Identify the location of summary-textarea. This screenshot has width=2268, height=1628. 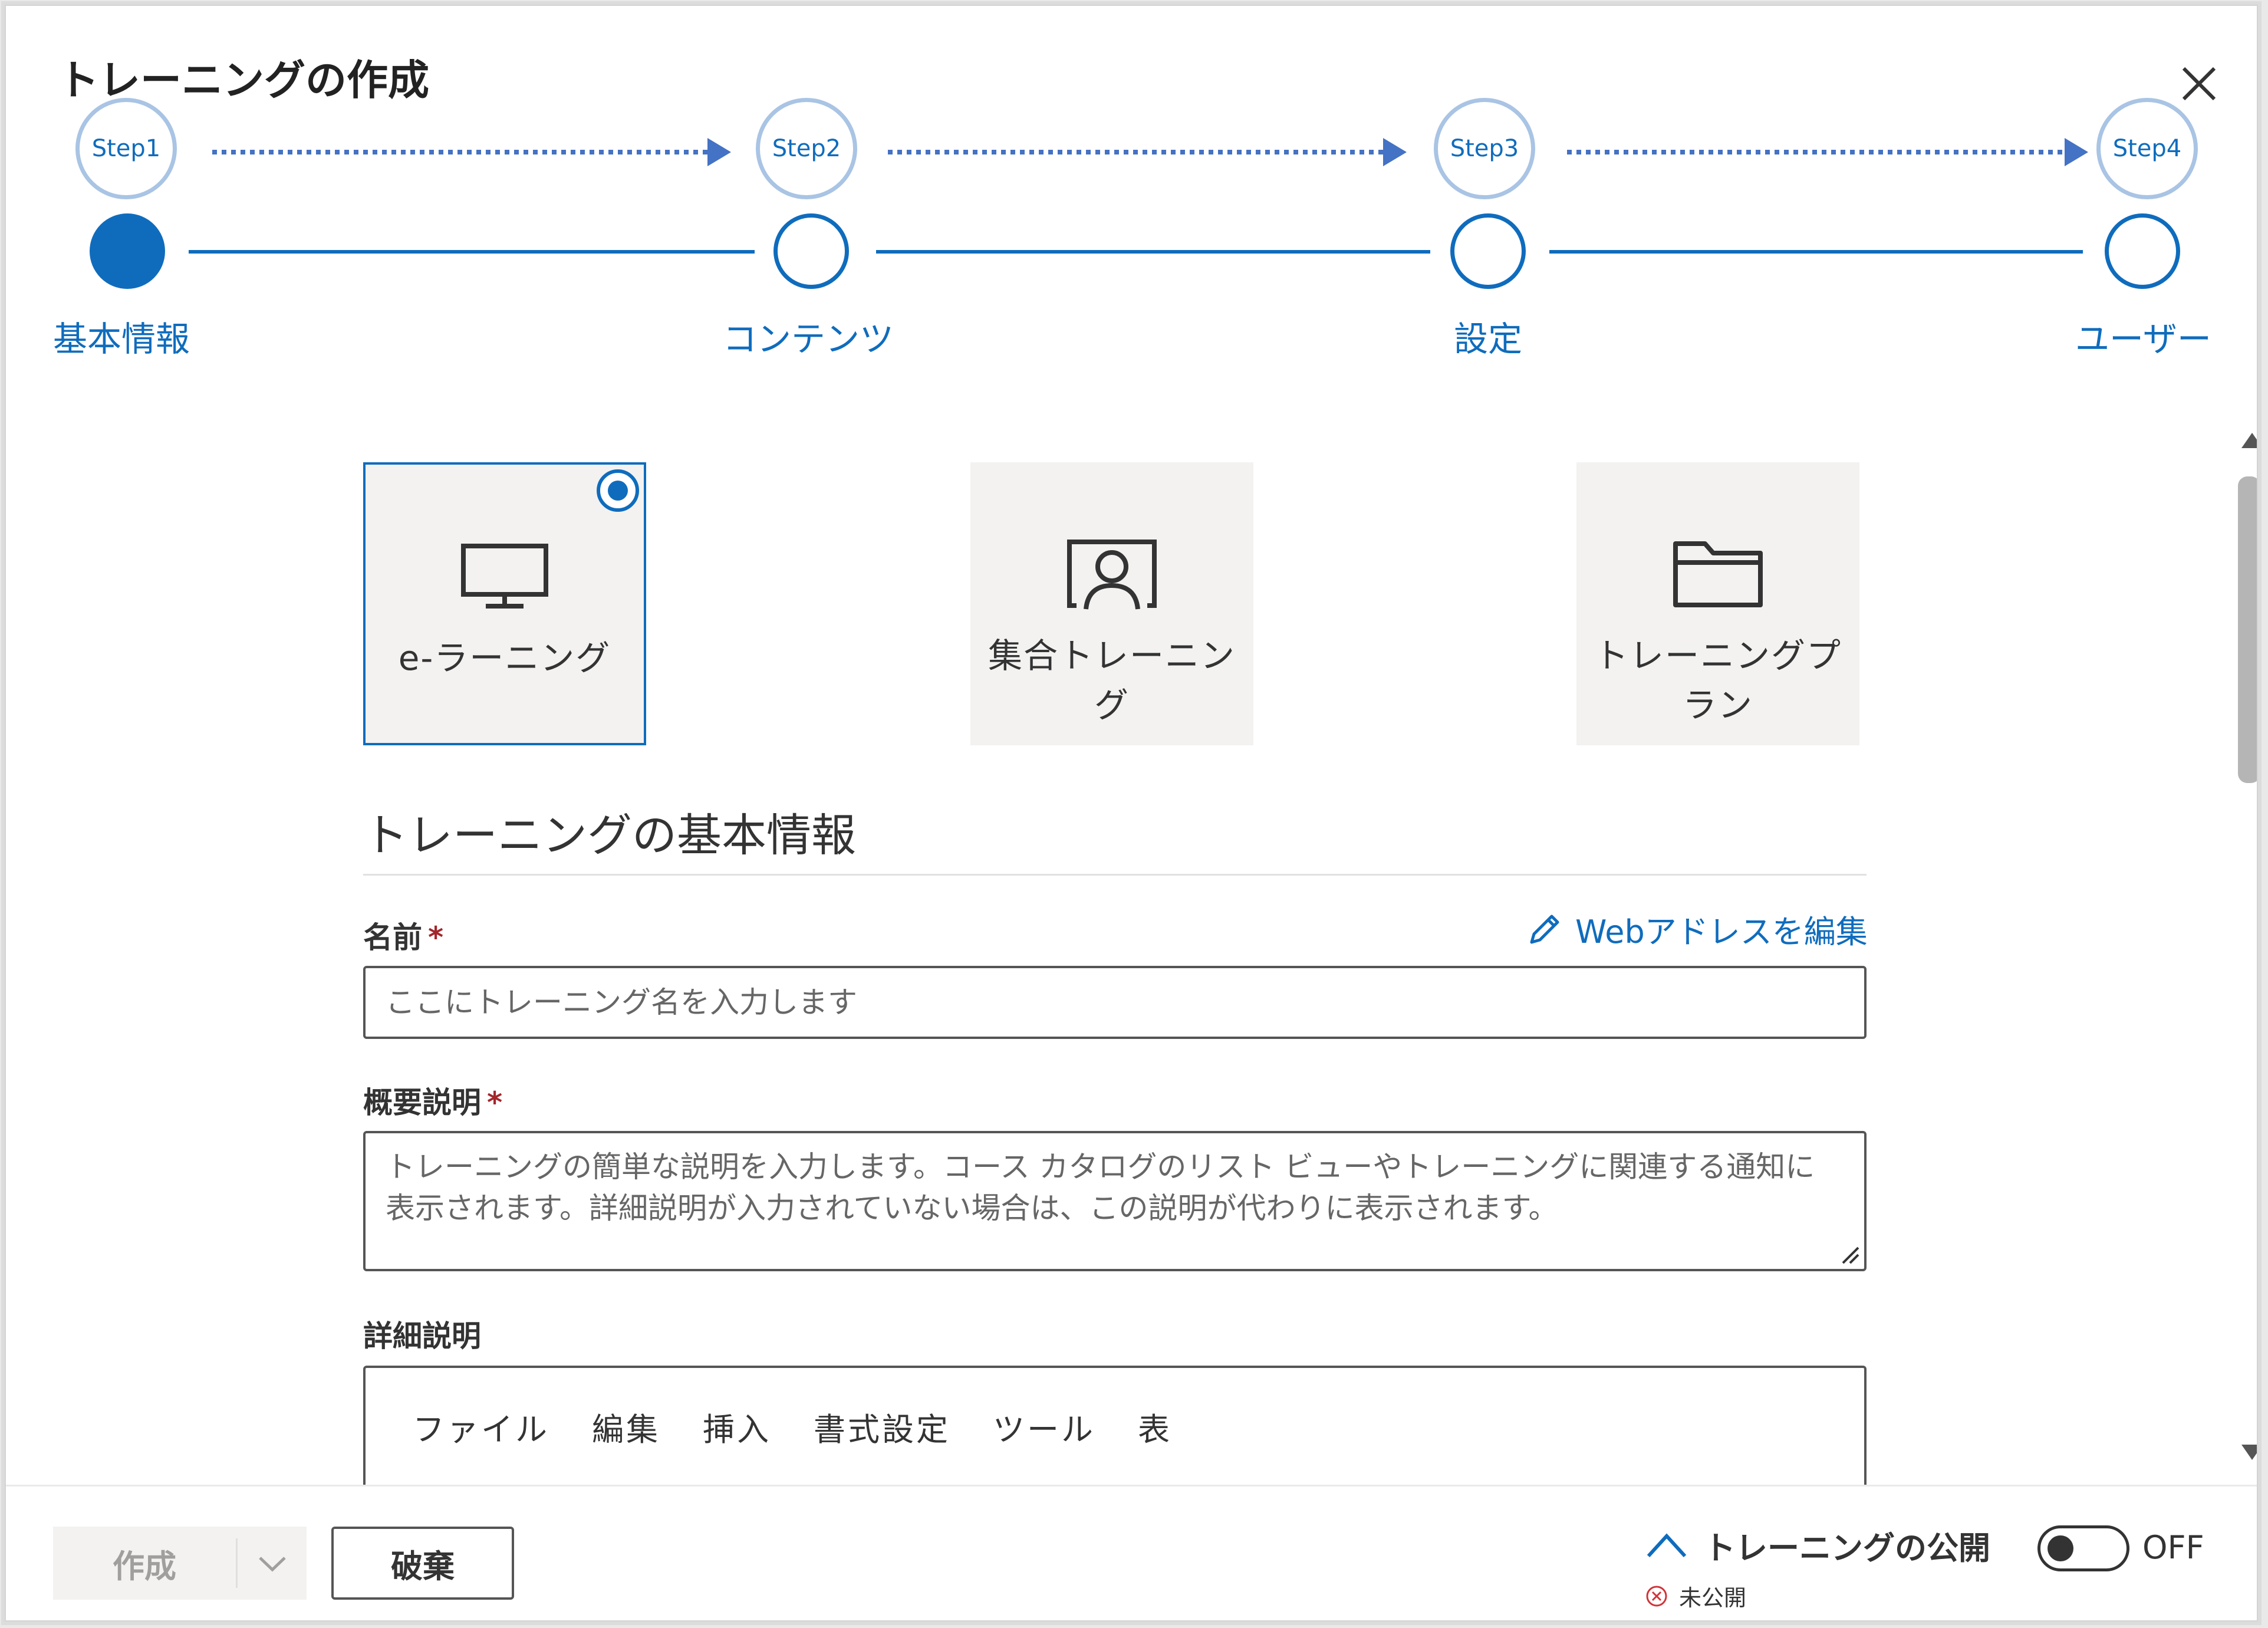
(1115, 1201).